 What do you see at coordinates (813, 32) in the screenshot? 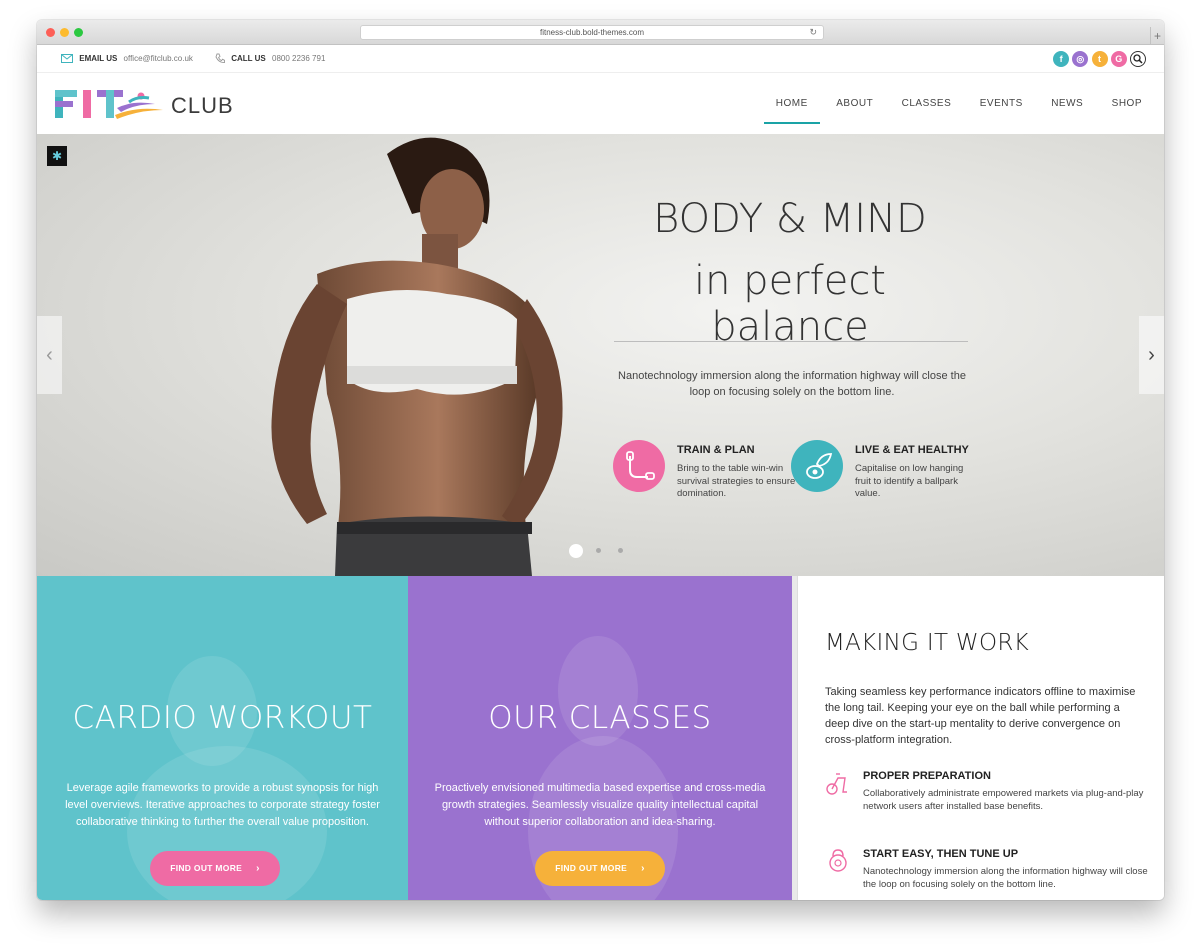
I see `reload-icon: ↻` at bounding box center [813, 32].